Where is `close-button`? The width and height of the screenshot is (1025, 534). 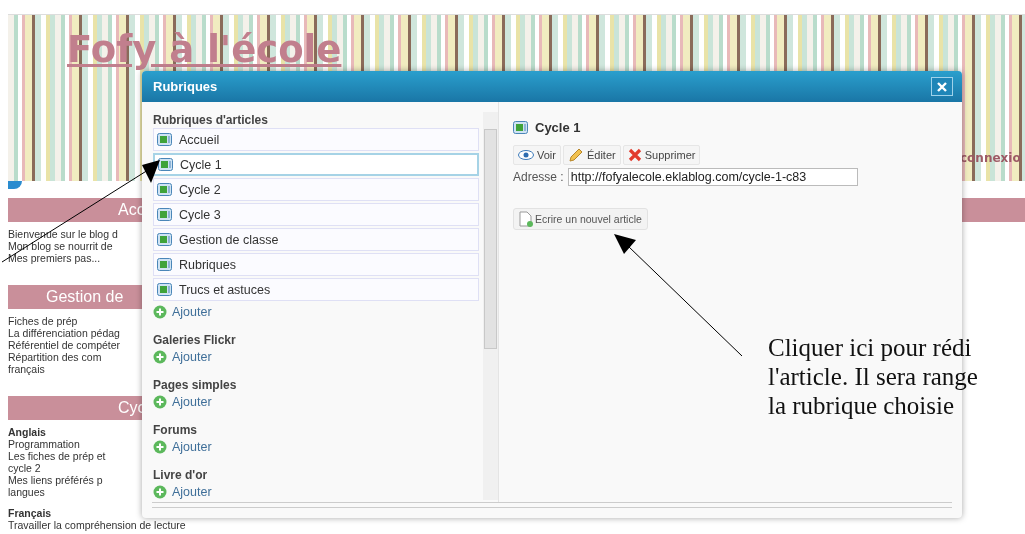
close-button is located at coordinates (942, 86).